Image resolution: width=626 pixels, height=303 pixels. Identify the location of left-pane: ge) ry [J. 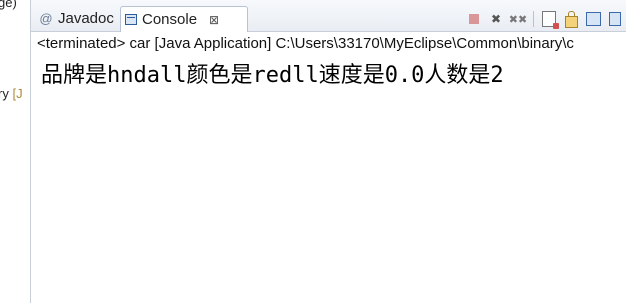
(15, 151).